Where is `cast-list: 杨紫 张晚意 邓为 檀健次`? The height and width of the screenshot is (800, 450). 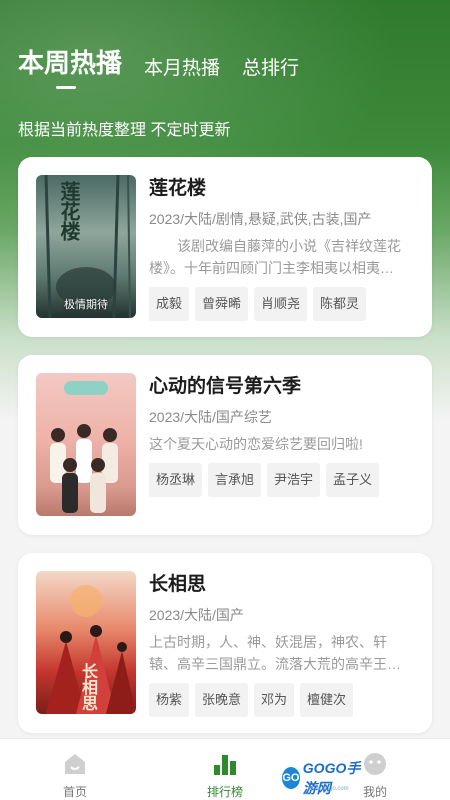 cast-list: 杨紫 张晚意 邓为 檀健次 is located at coordinates (281, 700).